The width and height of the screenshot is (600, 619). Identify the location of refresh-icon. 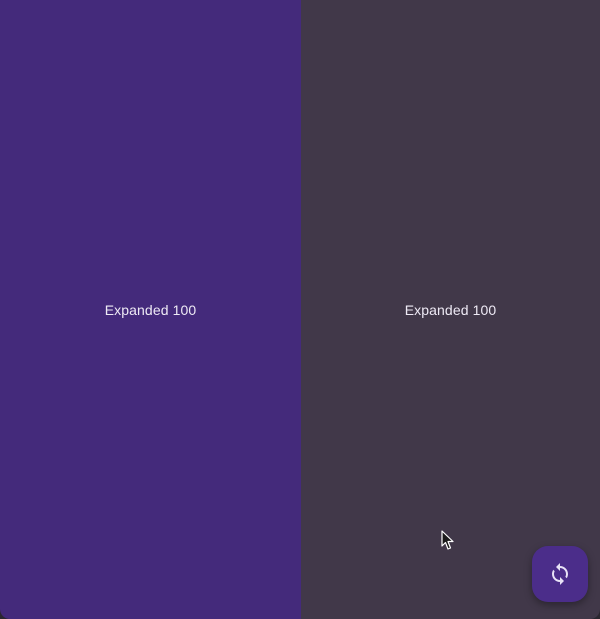
(560, 574).